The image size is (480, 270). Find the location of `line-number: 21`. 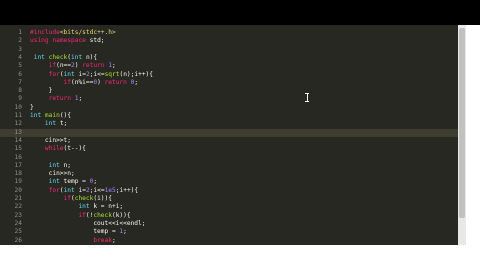

line-number: 21 is located at coordinates (18, 198).